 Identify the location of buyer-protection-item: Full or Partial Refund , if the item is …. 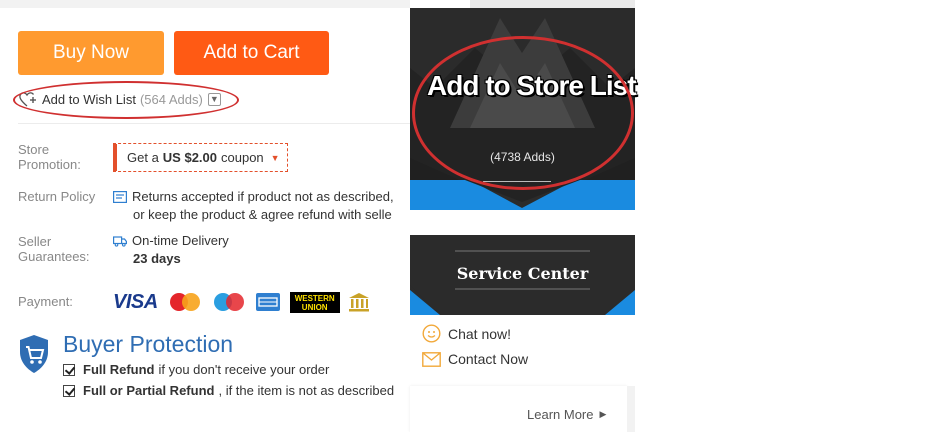
(228, 390).